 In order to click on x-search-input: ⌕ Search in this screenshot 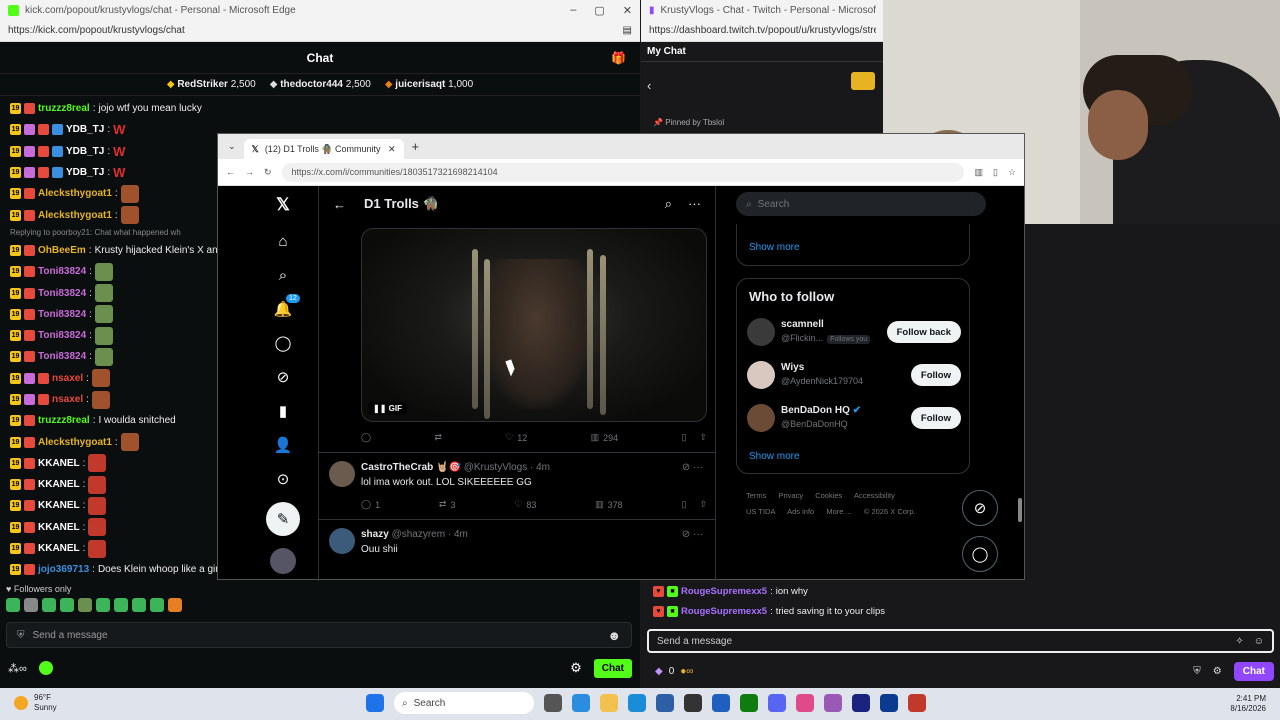, I will do `click(861, 204)`.